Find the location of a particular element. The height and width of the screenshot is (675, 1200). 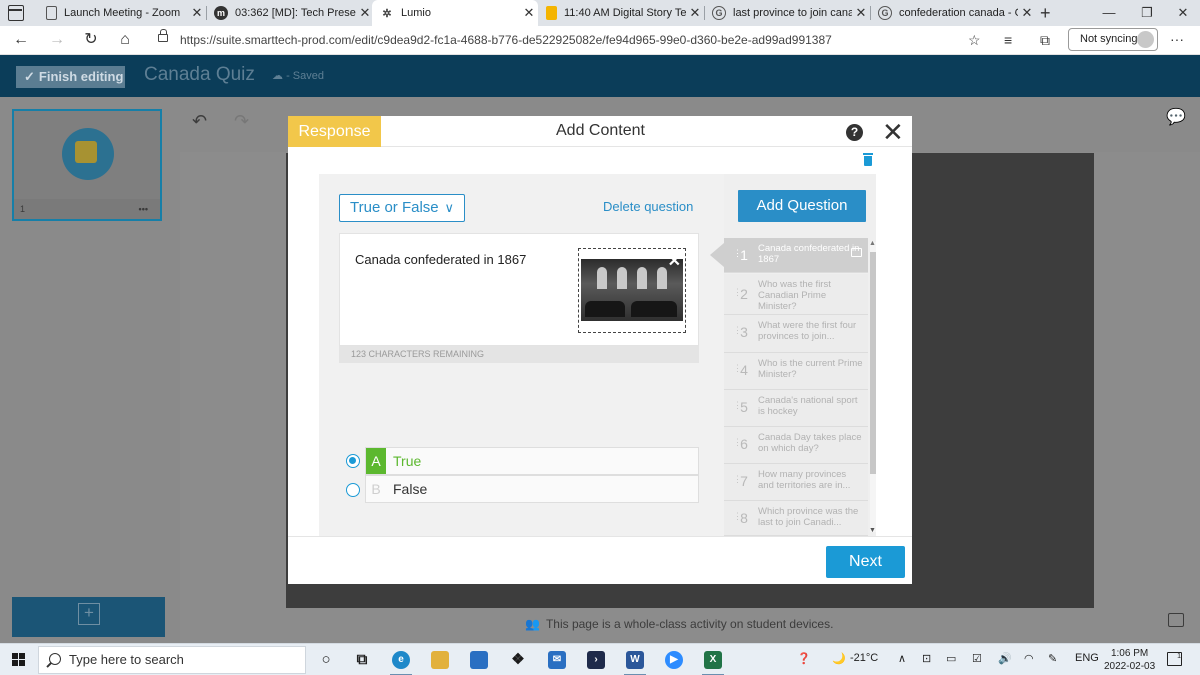

dialog-title: Add Content is located at coordinates (600, 130).